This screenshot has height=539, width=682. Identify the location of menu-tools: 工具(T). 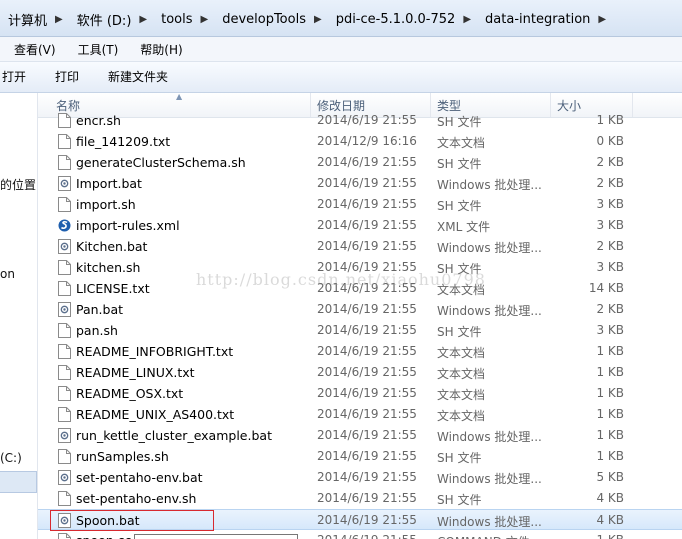
(95, 49).